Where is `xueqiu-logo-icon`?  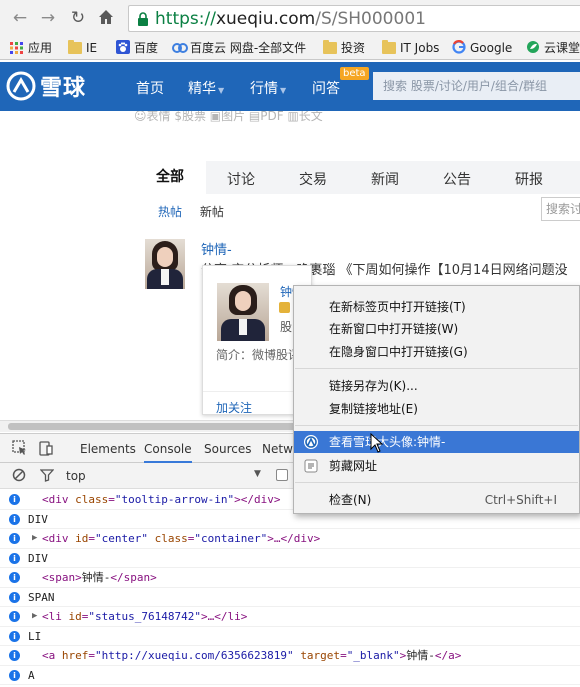
xueqiu-logo-icon is located at coordinates (21, 86).